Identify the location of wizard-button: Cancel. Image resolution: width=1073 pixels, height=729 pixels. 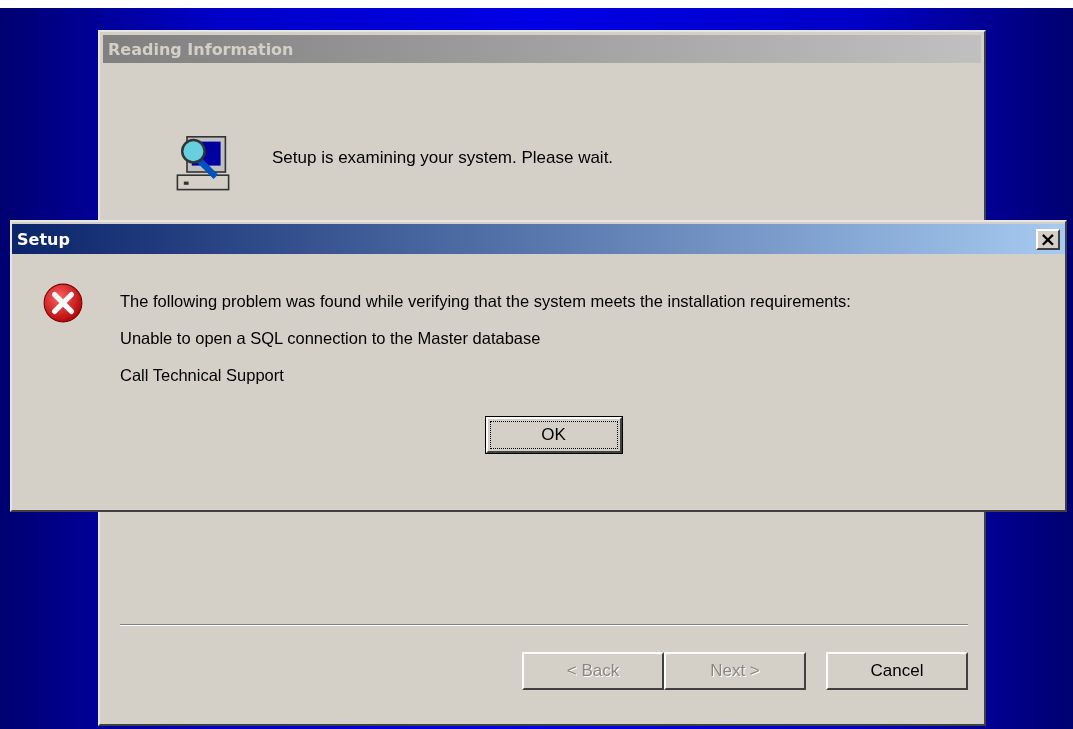
(897, 671).